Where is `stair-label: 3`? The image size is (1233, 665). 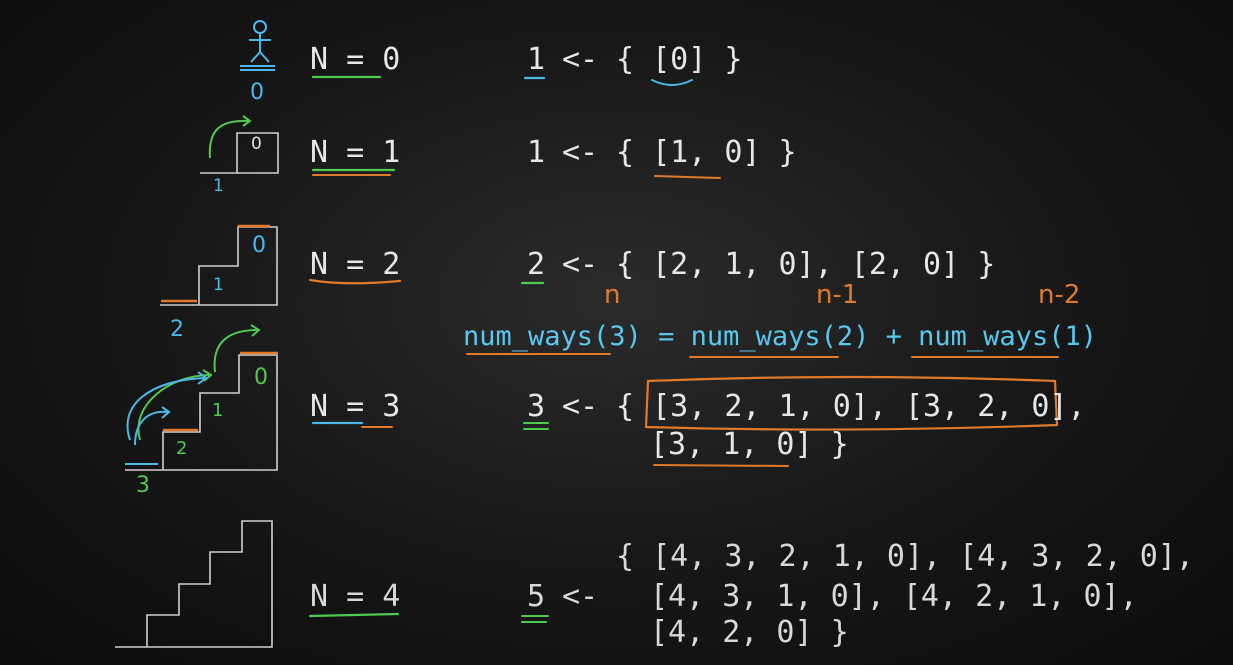 stair-label: 3 is located at coordinates (143, 485).